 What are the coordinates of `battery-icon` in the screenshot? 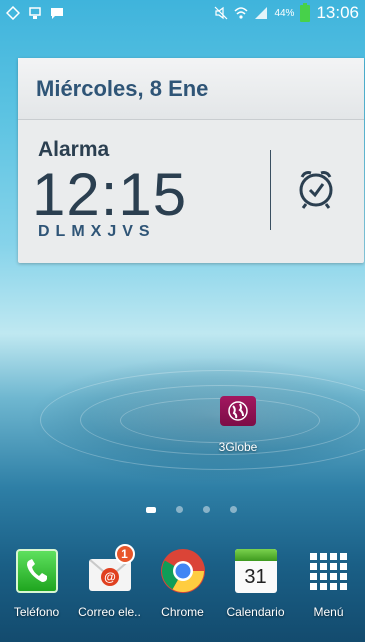 It's located at (305, 12).